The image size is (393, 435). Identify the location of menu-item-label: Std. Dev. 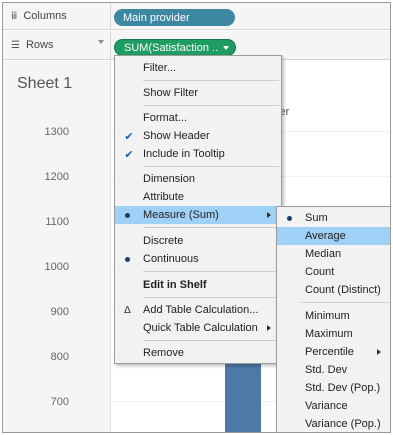
(326, 370).